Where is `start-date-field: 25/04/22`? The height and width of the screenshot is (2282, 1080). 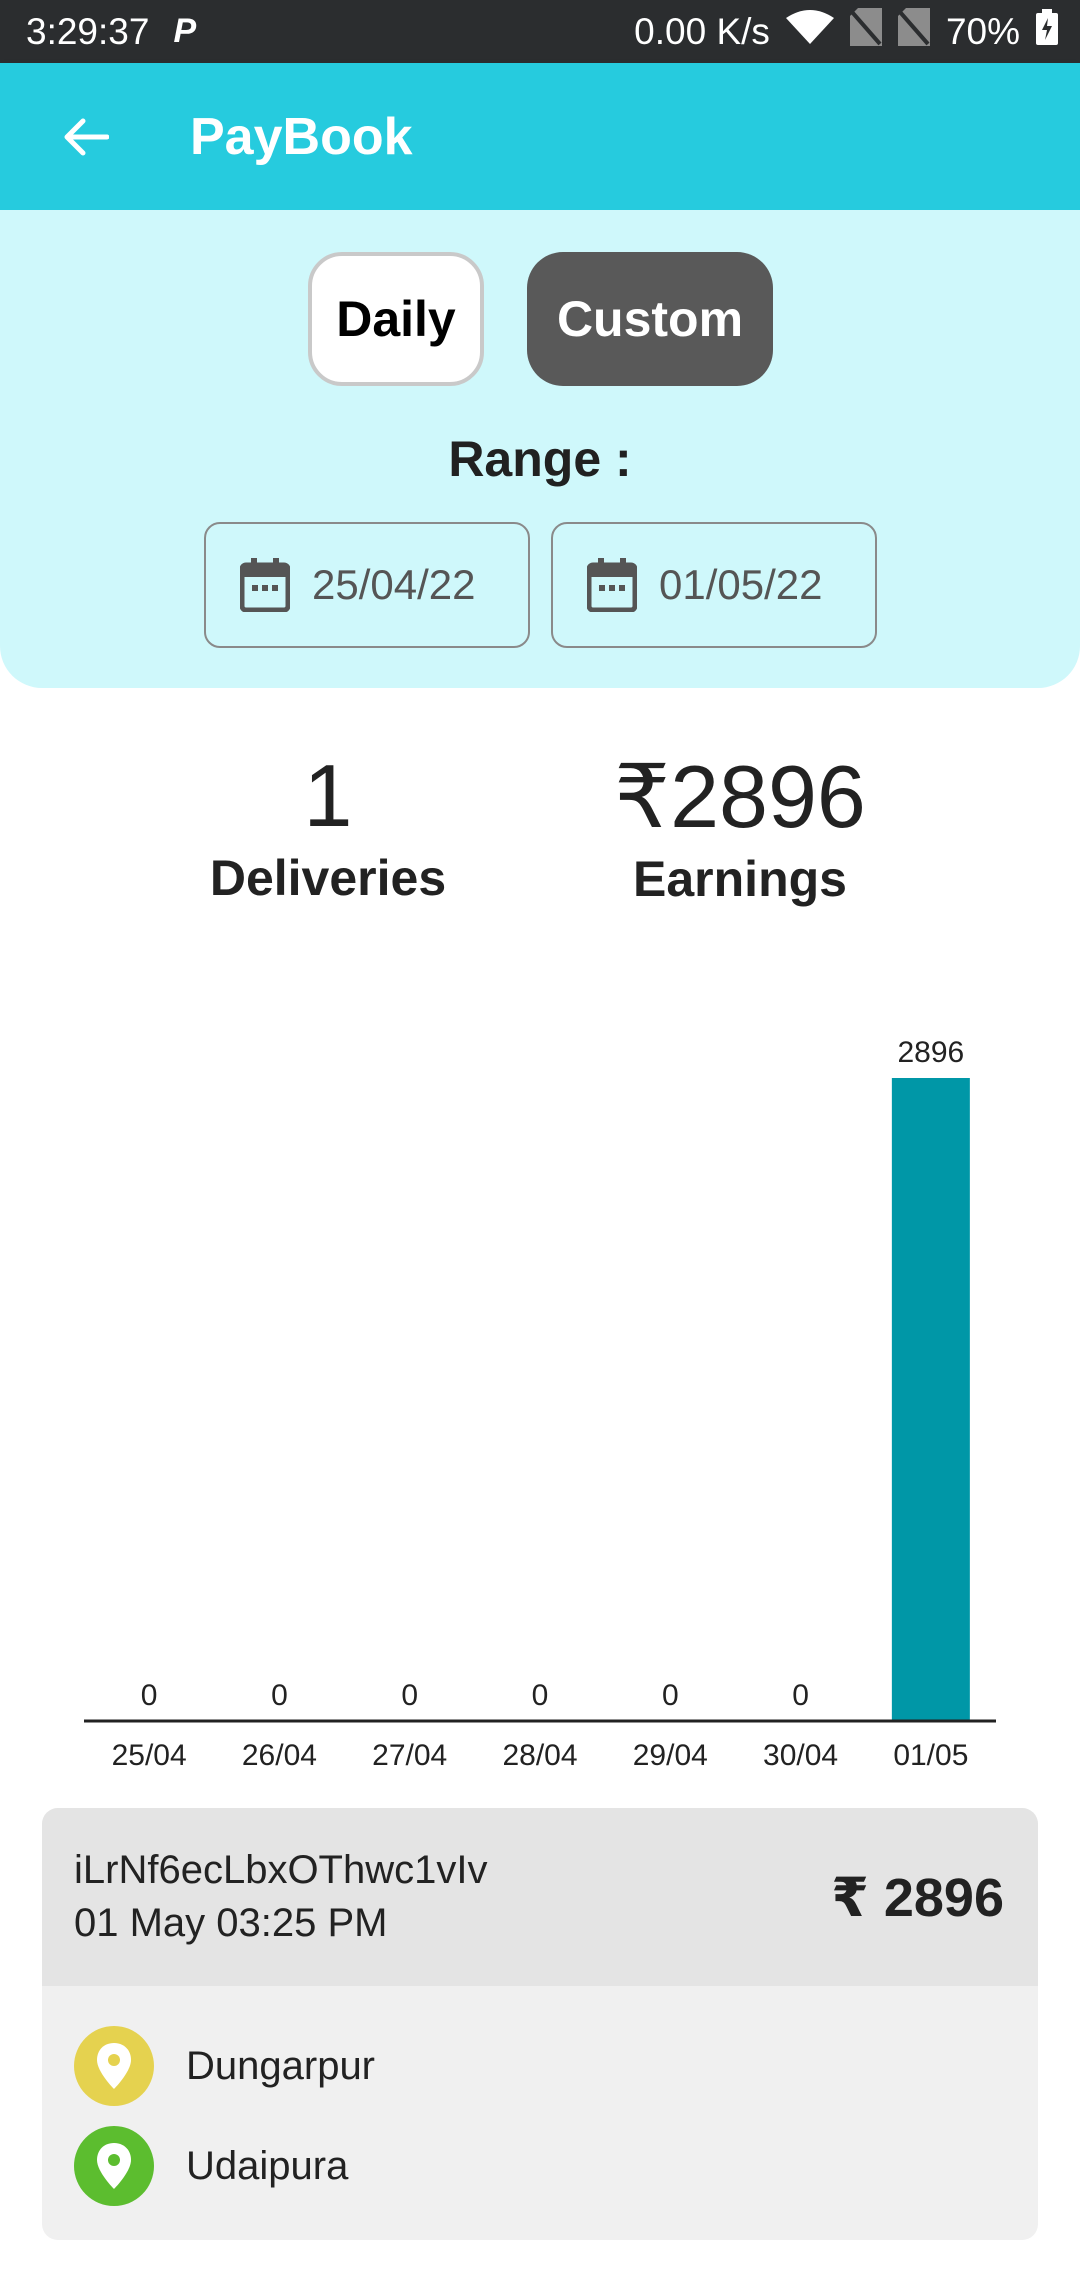 start-date-field: 25/04/22 is located at coordinates (367, 585).